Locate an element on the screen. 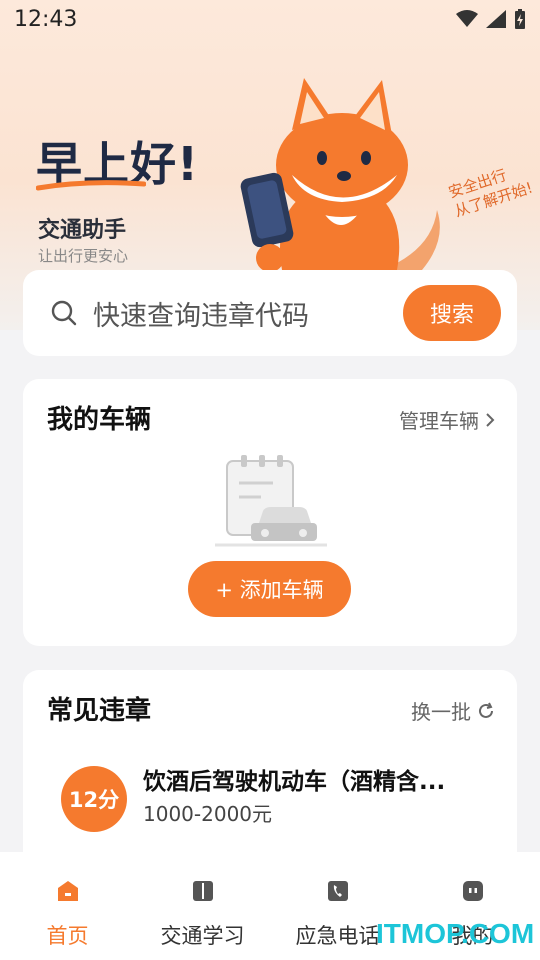  tab-emergency-phone-label: 应急电话 is located at coordinates (337, 936).